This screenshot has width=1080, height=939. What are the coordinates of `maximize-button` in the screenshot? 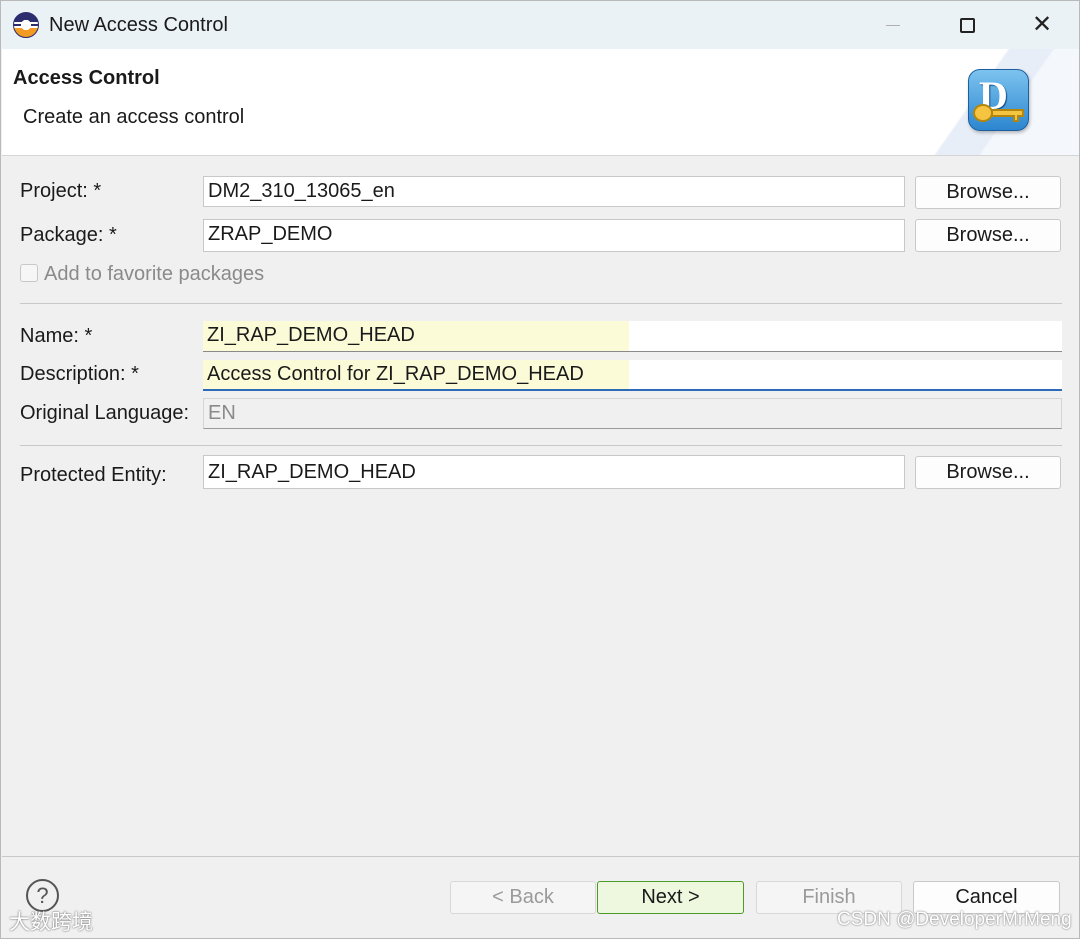 It's located at (967, 25).